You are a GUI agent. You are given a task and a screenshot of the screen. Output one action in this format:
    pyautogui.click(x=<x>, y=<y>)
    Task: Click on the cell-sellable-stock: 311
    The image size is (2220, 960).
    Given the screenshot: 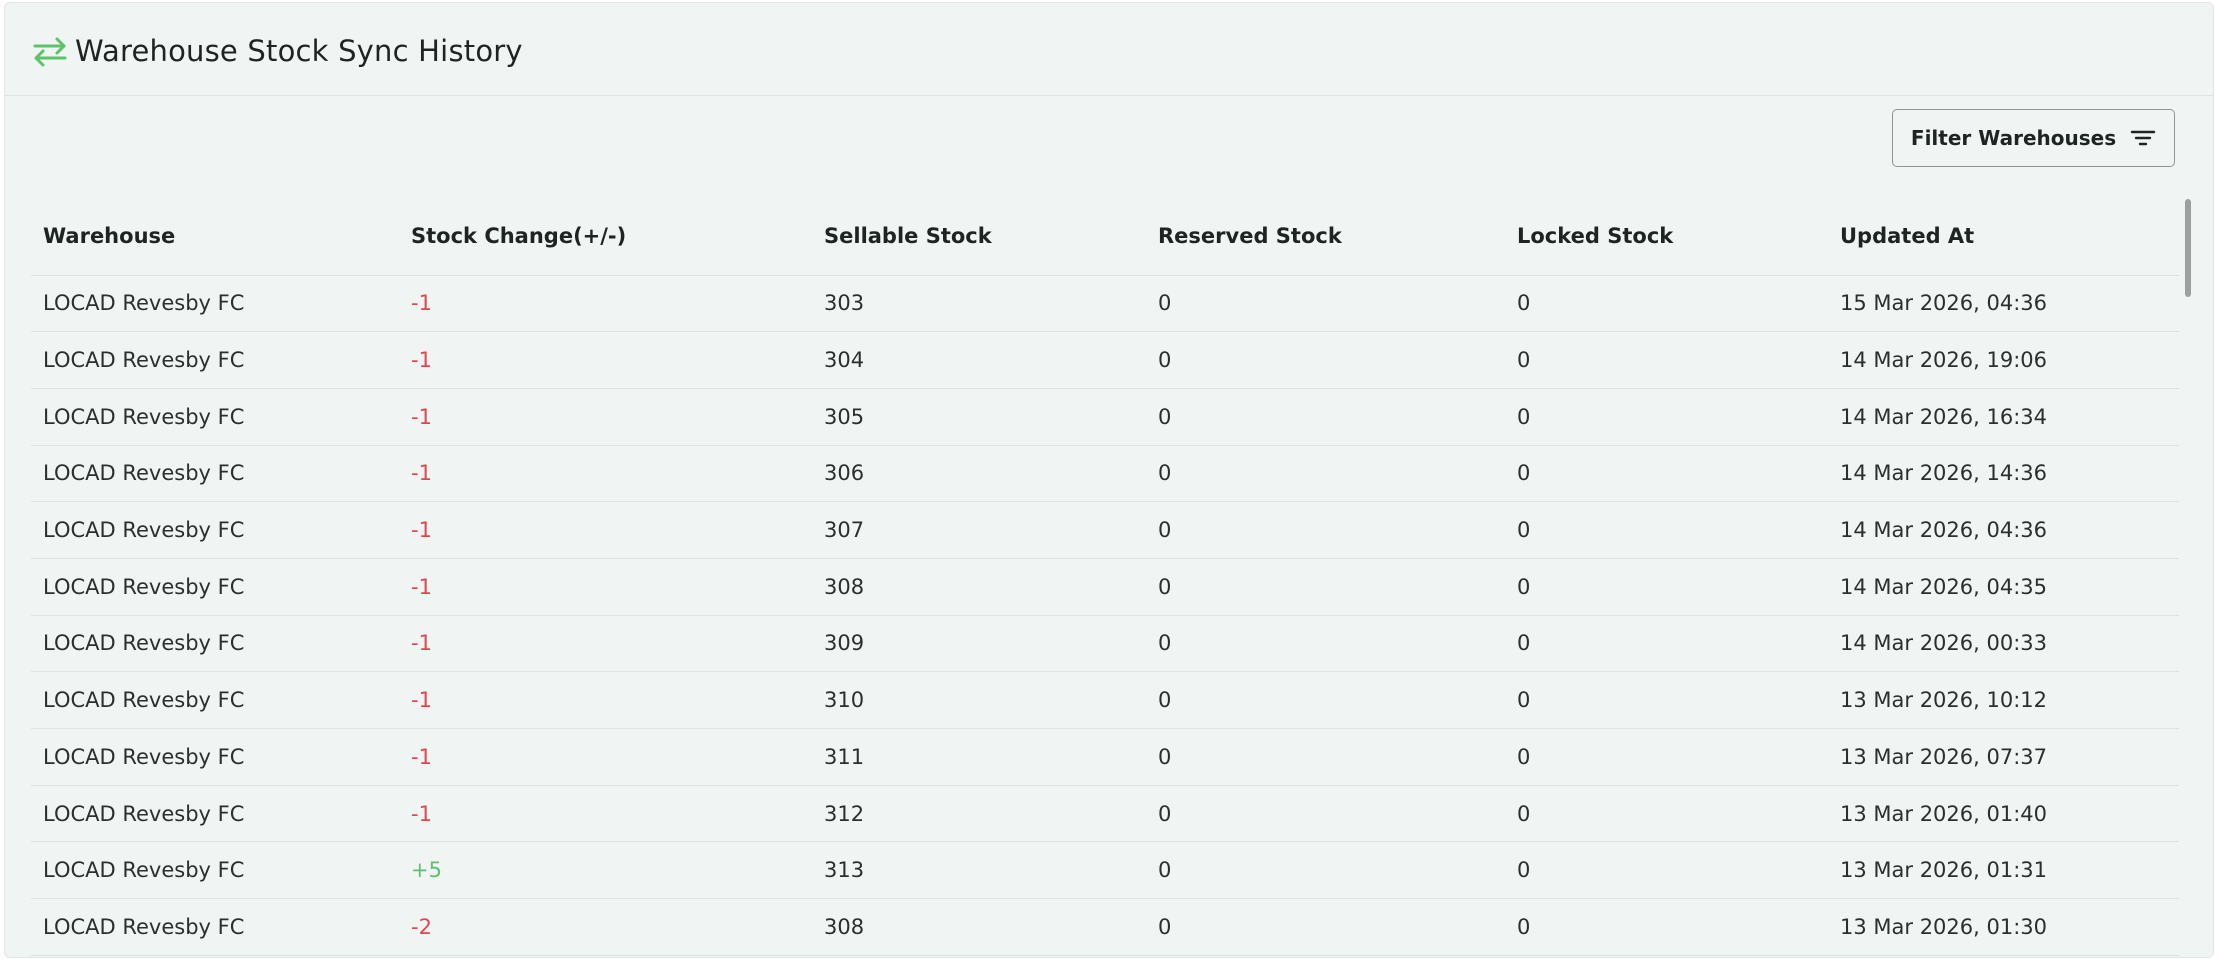 What is the action you would take?
    pyautogui.click(x=979, y=757)
    